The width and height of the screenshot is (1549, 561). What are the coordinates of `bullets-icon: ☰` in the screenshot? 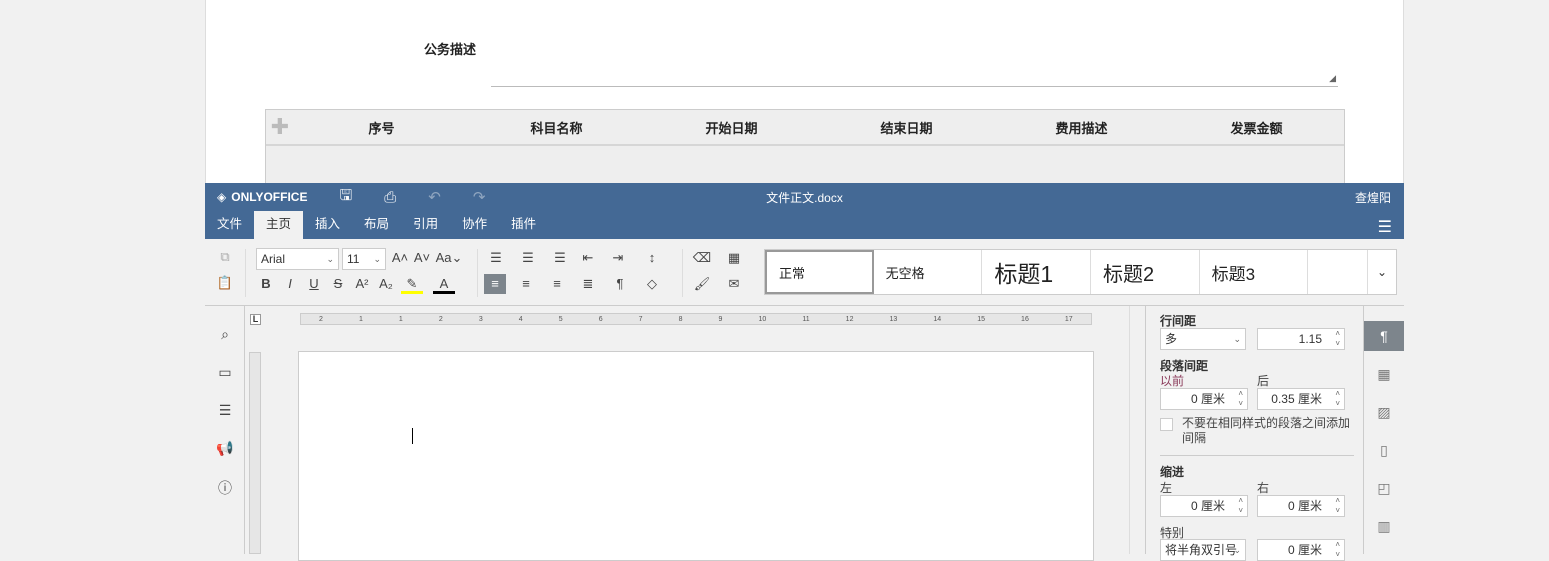 It's located at (496, 258).